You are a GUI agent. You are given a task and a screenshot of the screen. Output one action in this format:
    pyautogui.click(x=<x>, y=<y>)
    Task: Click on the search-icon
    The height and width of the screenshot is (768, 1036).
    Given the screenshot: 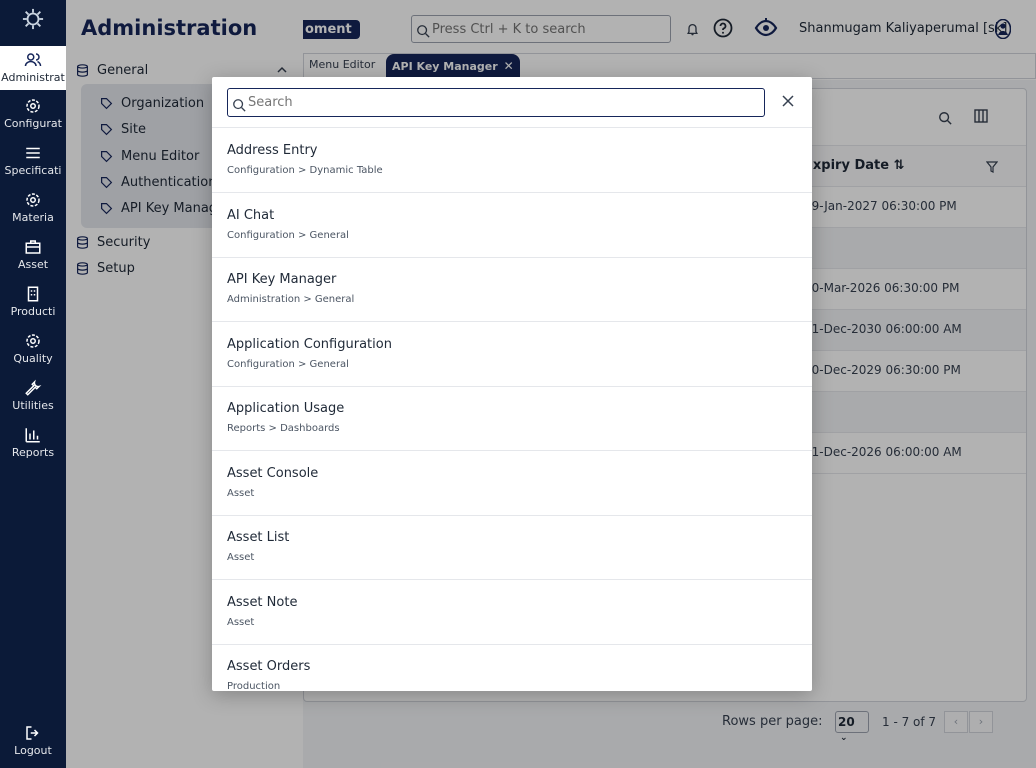 What is the action you would take?
    pyautogui.click(x=239, y=105)
    